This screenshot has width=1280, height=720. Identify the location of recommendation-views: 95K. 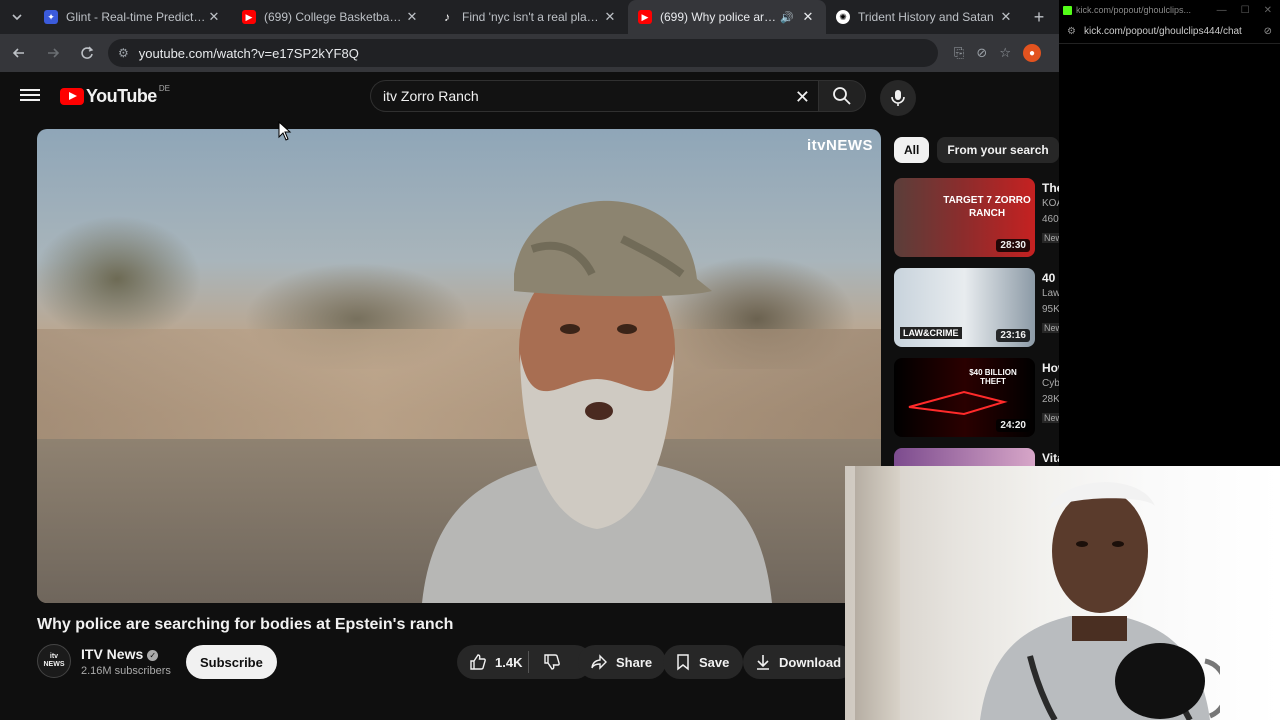
(1050, 309).